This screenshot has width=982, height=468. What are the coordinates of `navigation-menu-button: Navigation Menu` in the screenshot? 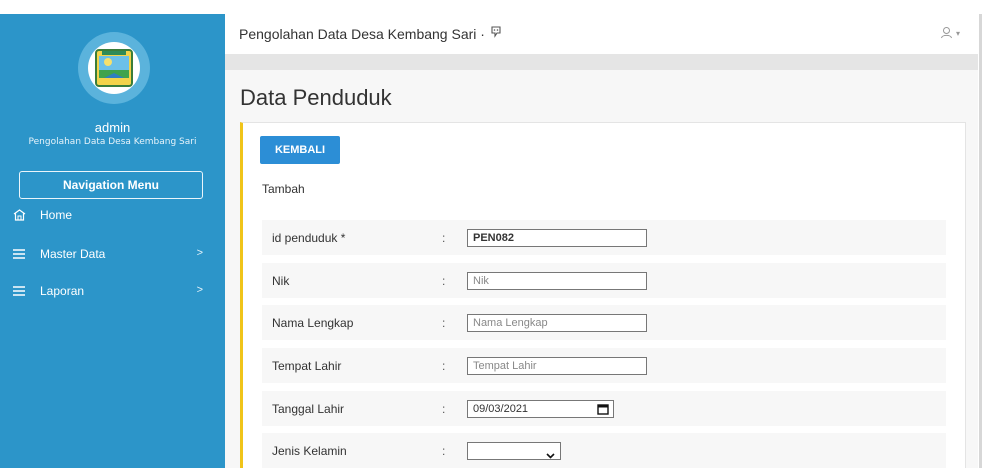 It's located at (111, 185).